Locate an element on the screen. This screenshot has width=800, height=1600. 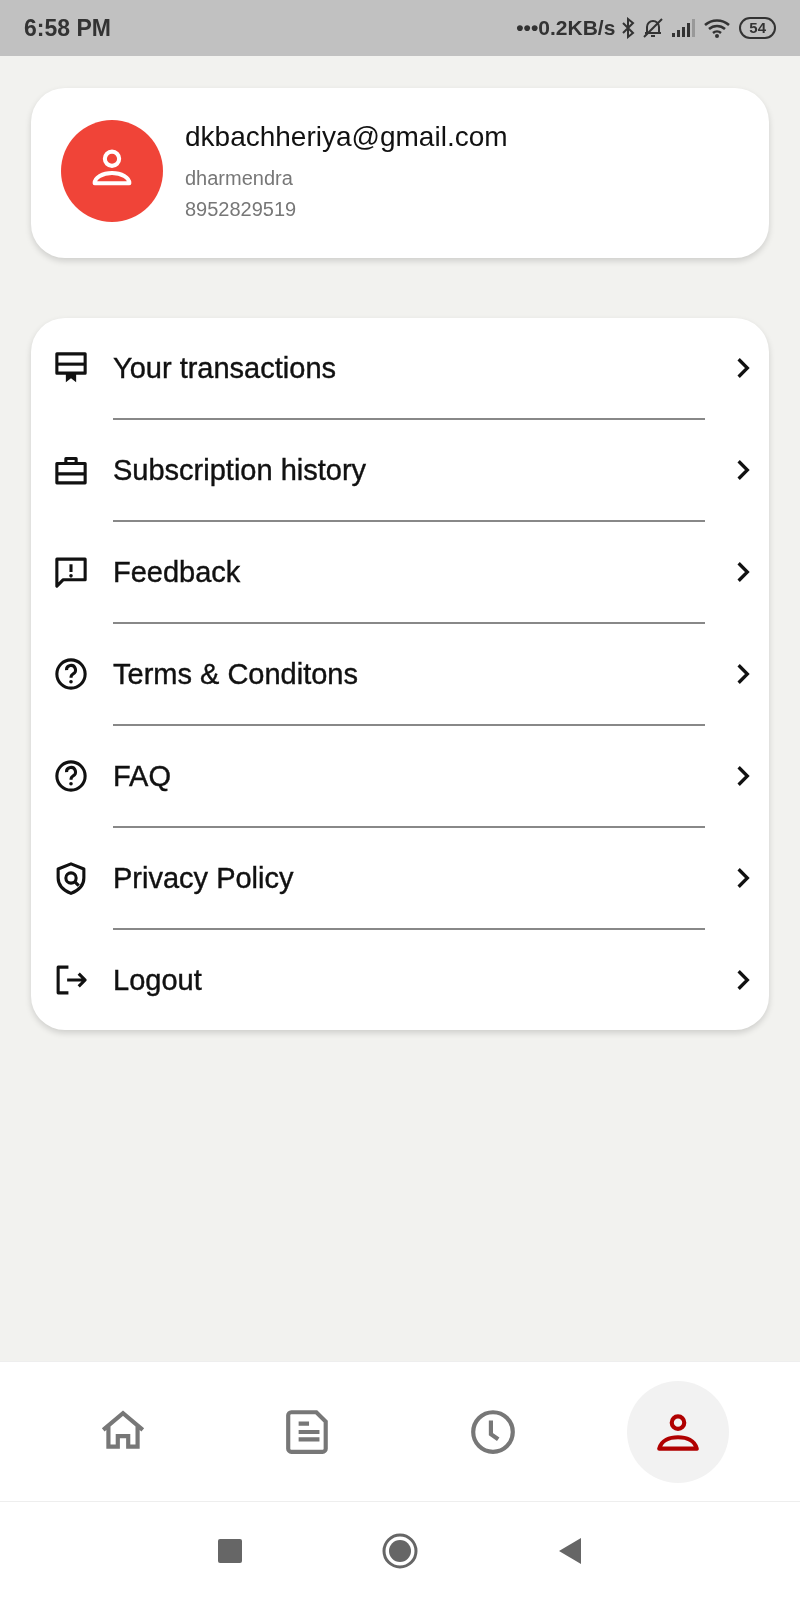
email-text: dkbachheriya@gmail.com is located at coordinates (346, 137).